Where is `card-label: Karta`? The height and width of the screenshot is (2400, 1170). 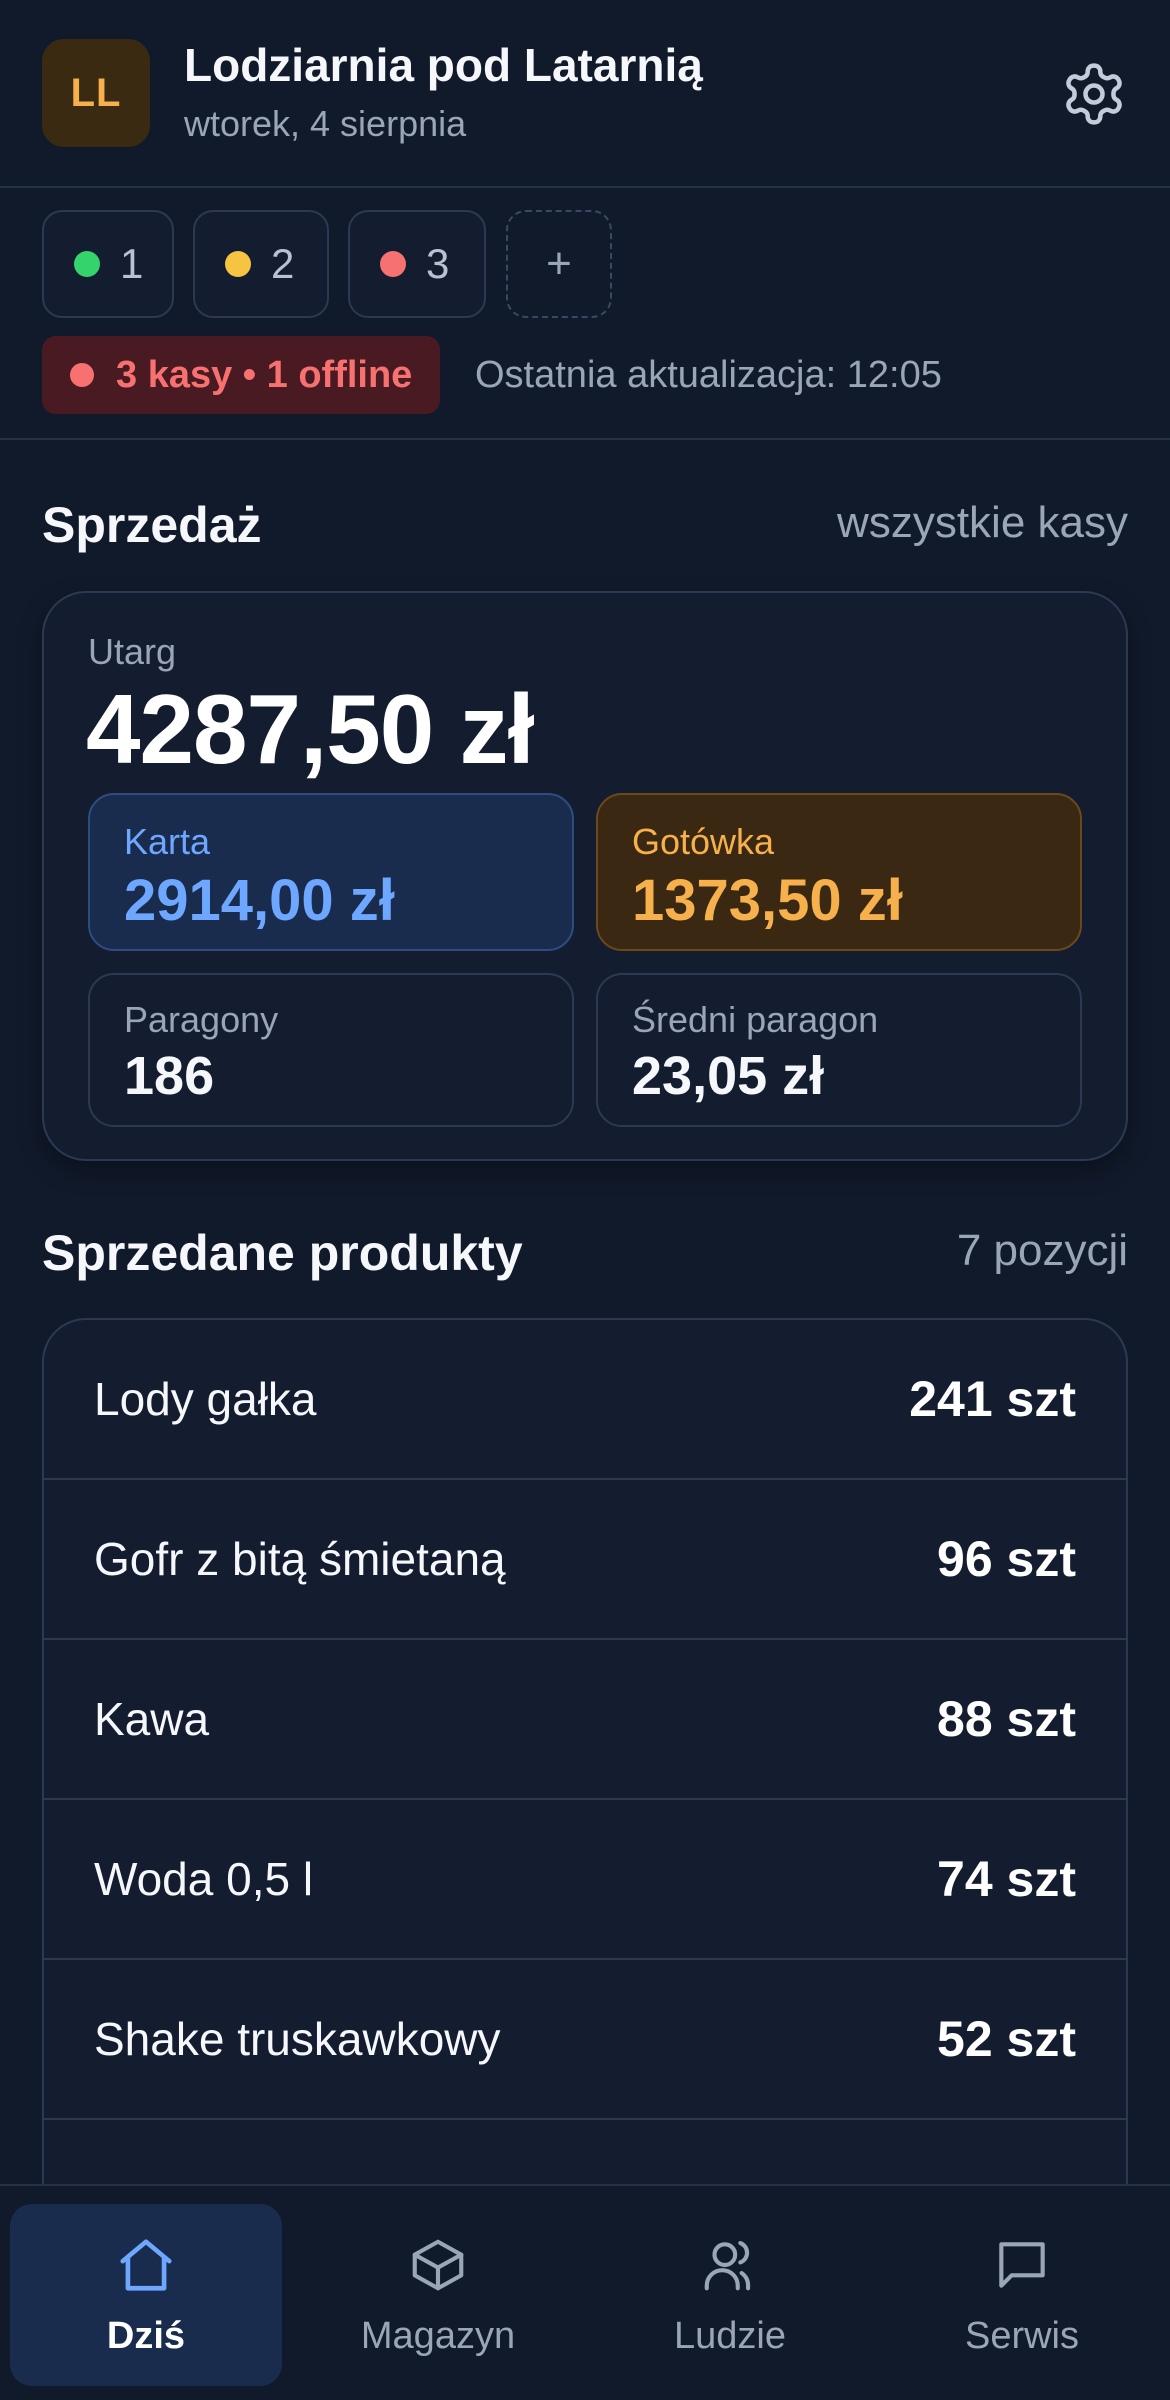
card-label: Karta is located at coordinates (167, 841).